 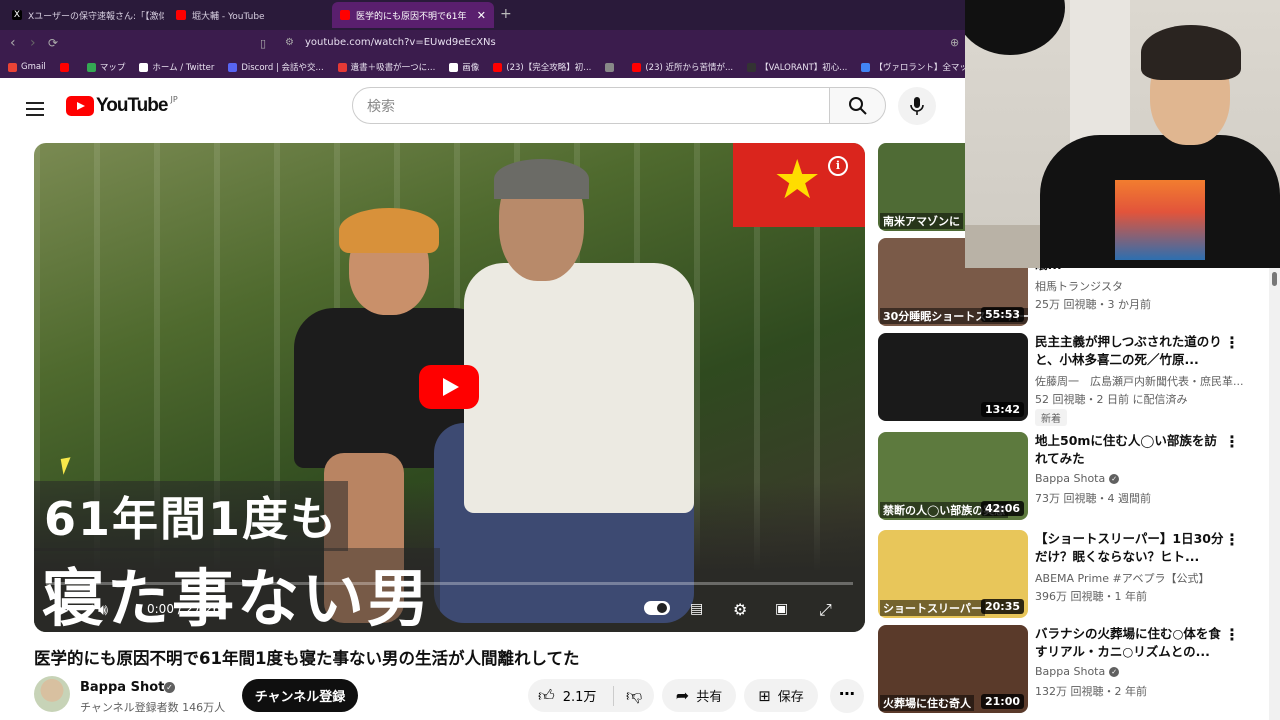 I want to click on info-icon: i, so click(x=838, y=166).